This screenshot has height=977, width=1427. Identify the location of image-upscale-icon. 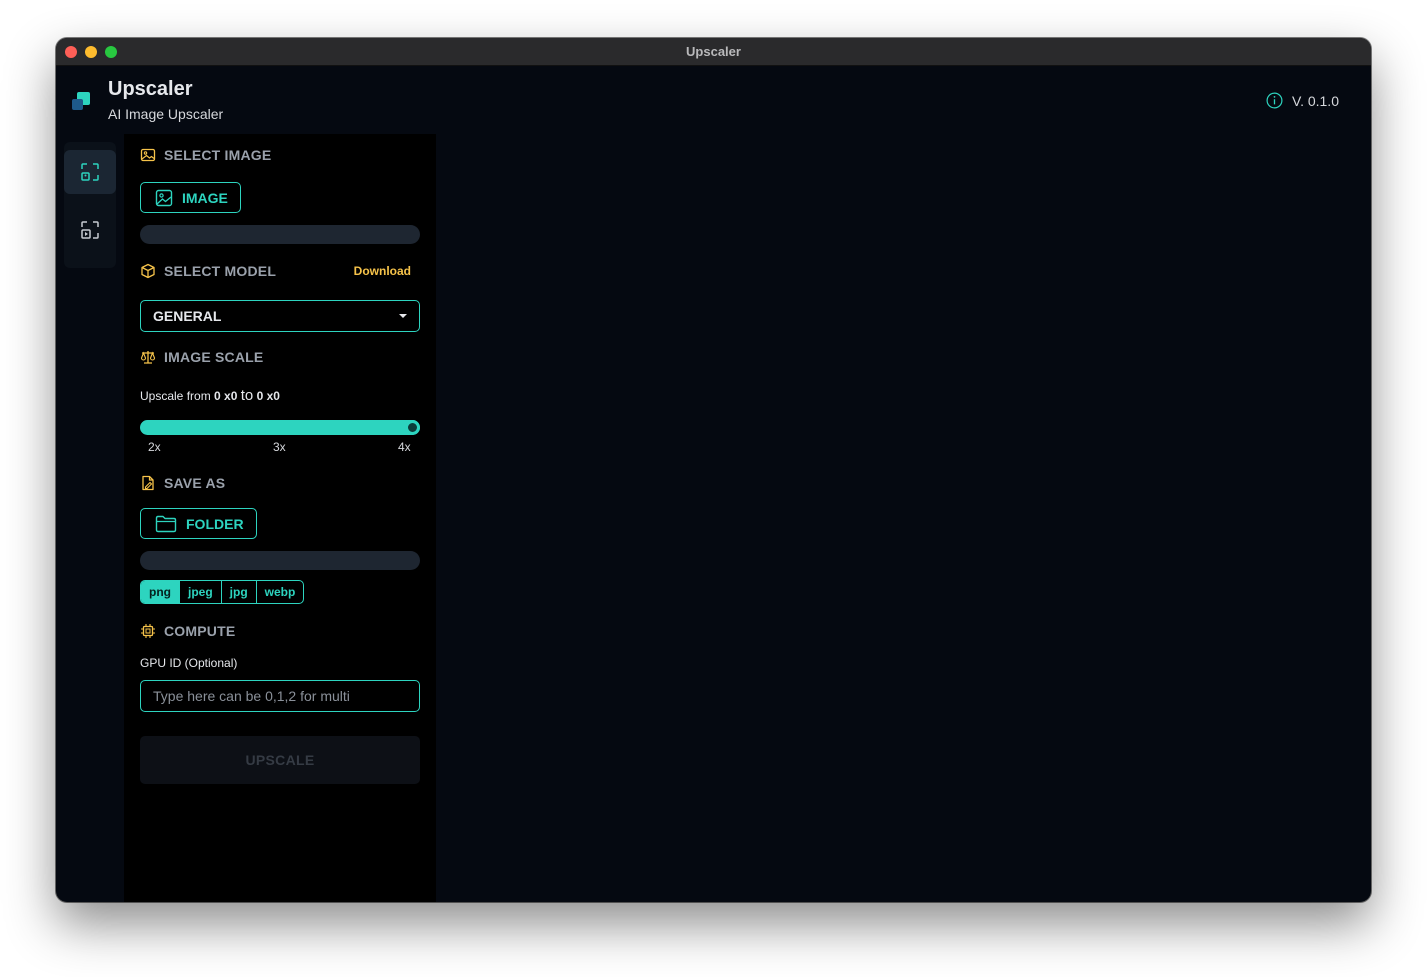
(90, 172).